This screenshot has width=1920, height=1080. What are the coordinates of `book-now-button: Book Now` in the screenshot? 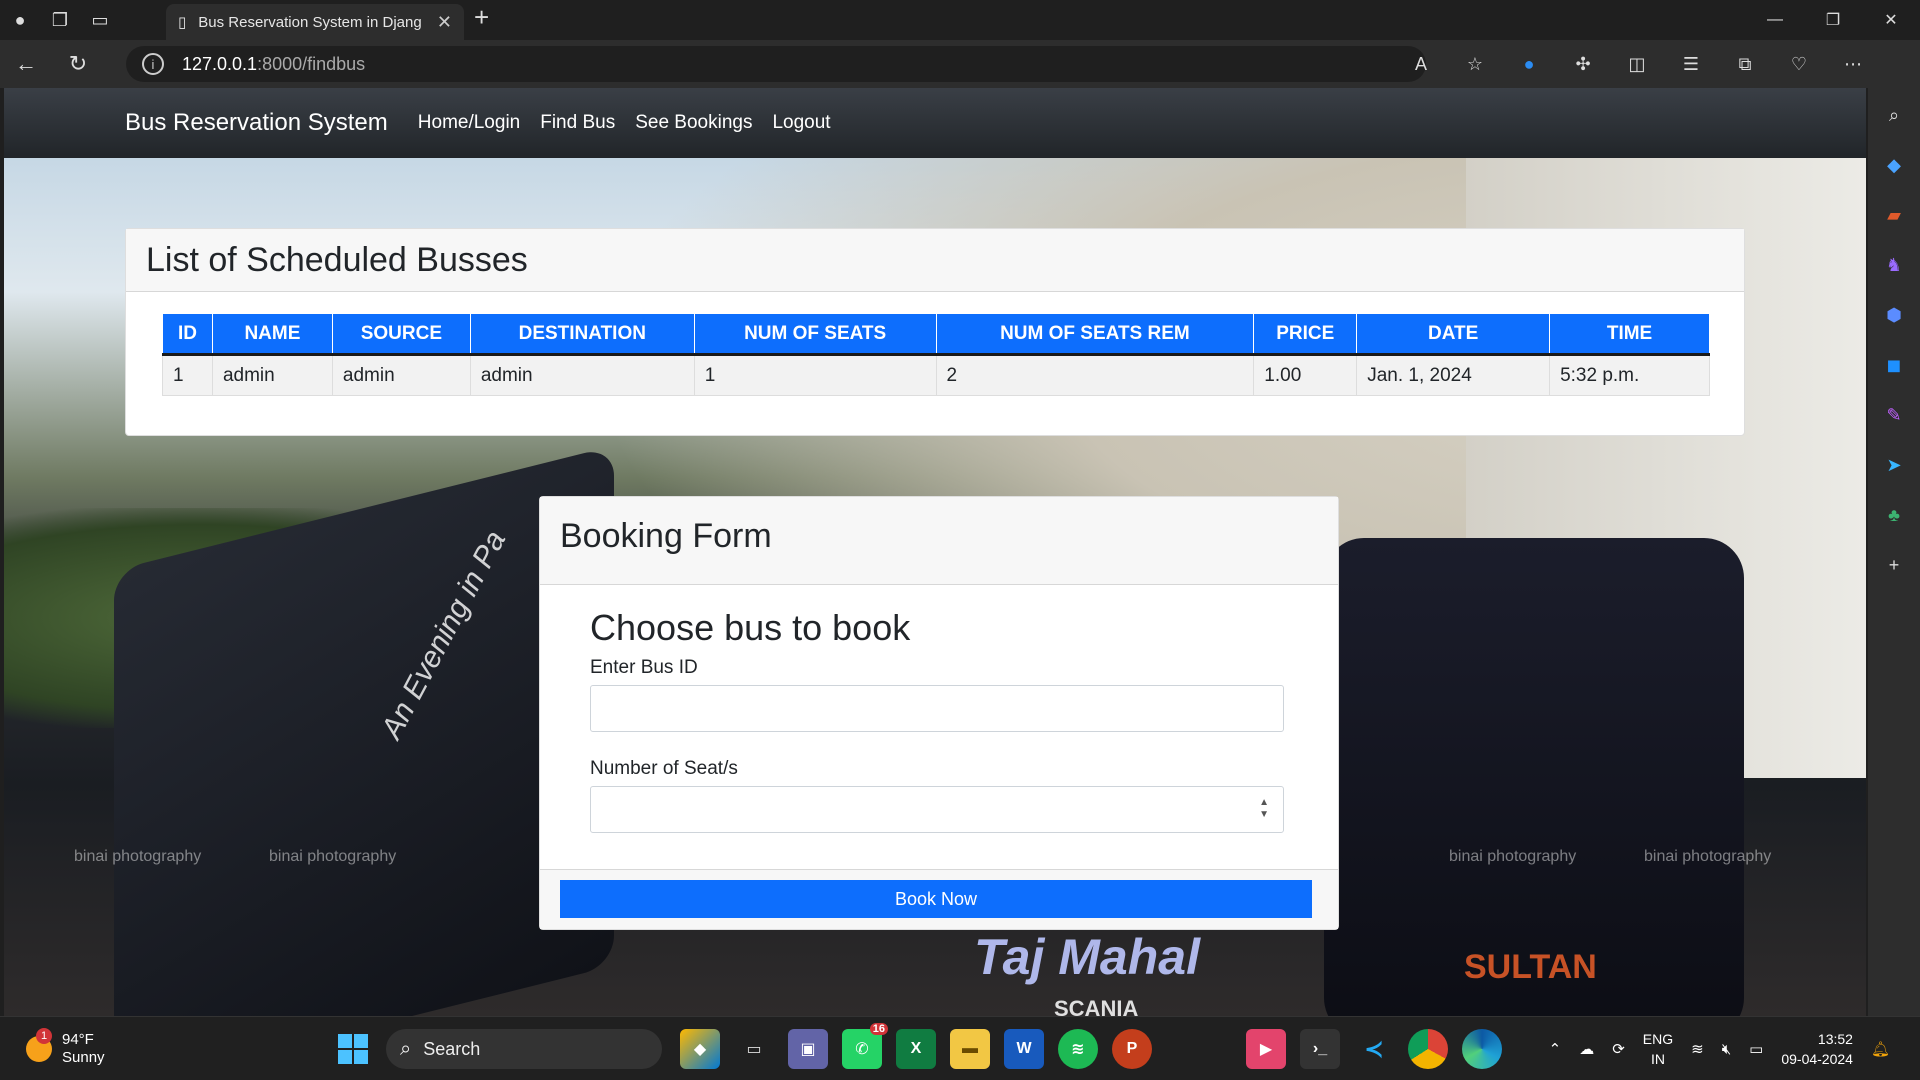 It's located at (936, 899).